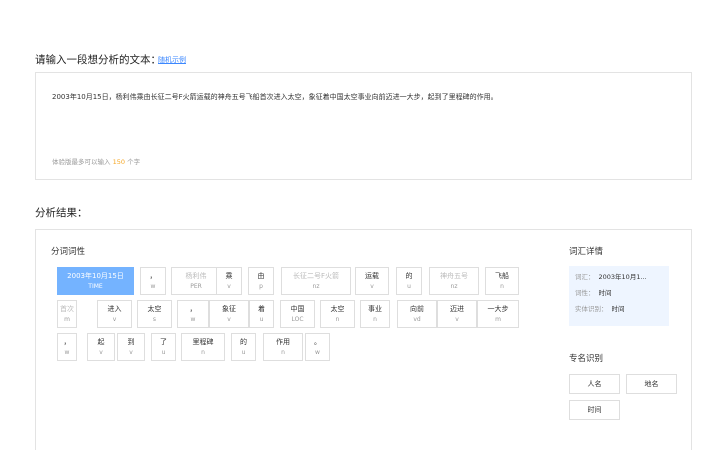 This screenshot has height=450, width=720. What do you see at coordinates (586, 252) in the screenshot?
I see `detail-title: 词汇详情` at bounding box center [586, 252].